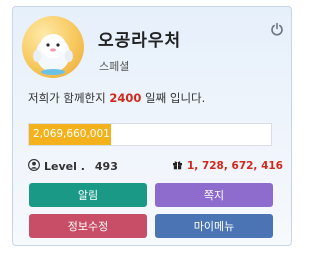 The image size is (320, 253). I want to click on user-icon, so click(36, 166).